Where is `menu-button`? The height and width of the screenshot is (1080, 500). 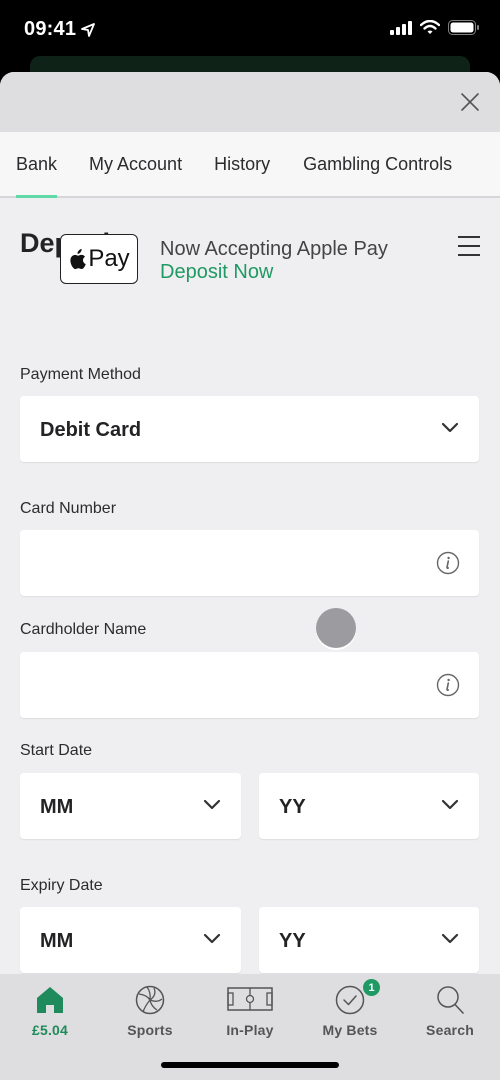
menu-button is located at coordinates (469, 246).